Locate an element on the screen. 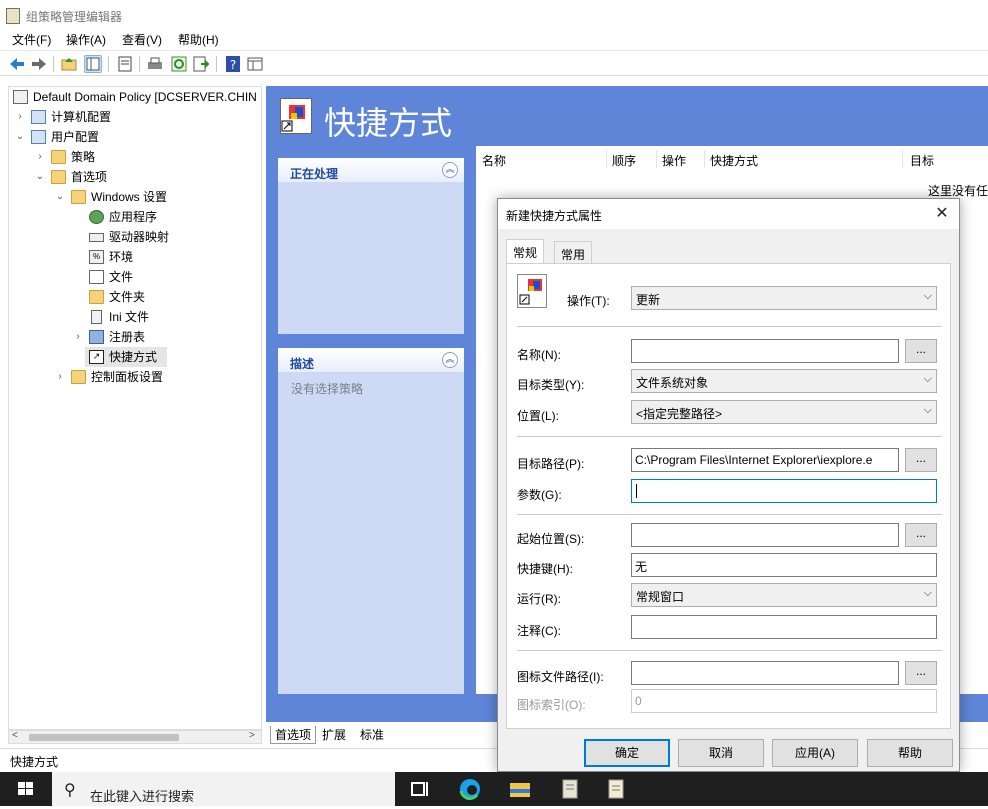  task-view-icon is located at coordinates (420, 789).